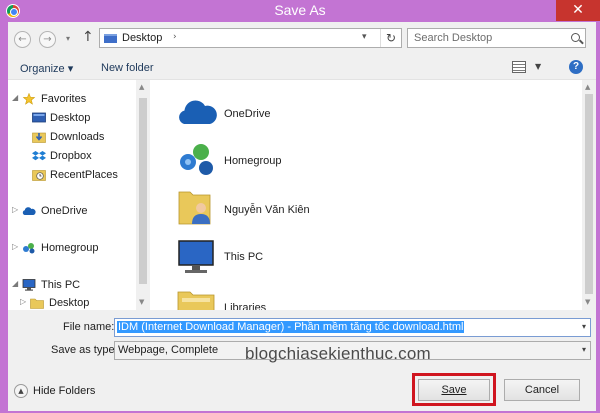 Image resolution: width=600 pixels, height=413 pixels. Describe the element at coordinates (46, 68) in the screenshot. I see `organize-menu: Organize ▾` at that location.